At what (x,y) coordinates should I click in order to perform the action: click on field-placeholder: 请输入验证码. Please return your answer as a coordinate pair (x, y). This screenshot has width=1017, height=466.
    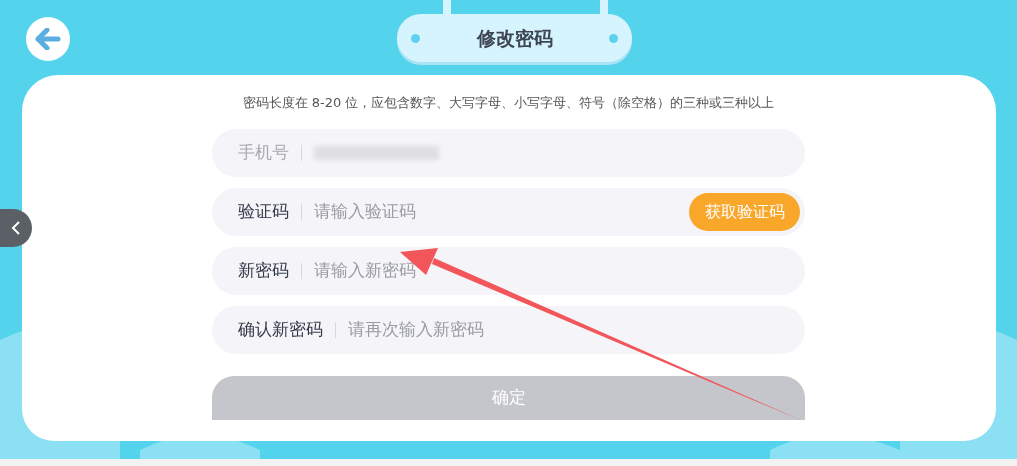
    Looking at the image, I should click on (365, 212).